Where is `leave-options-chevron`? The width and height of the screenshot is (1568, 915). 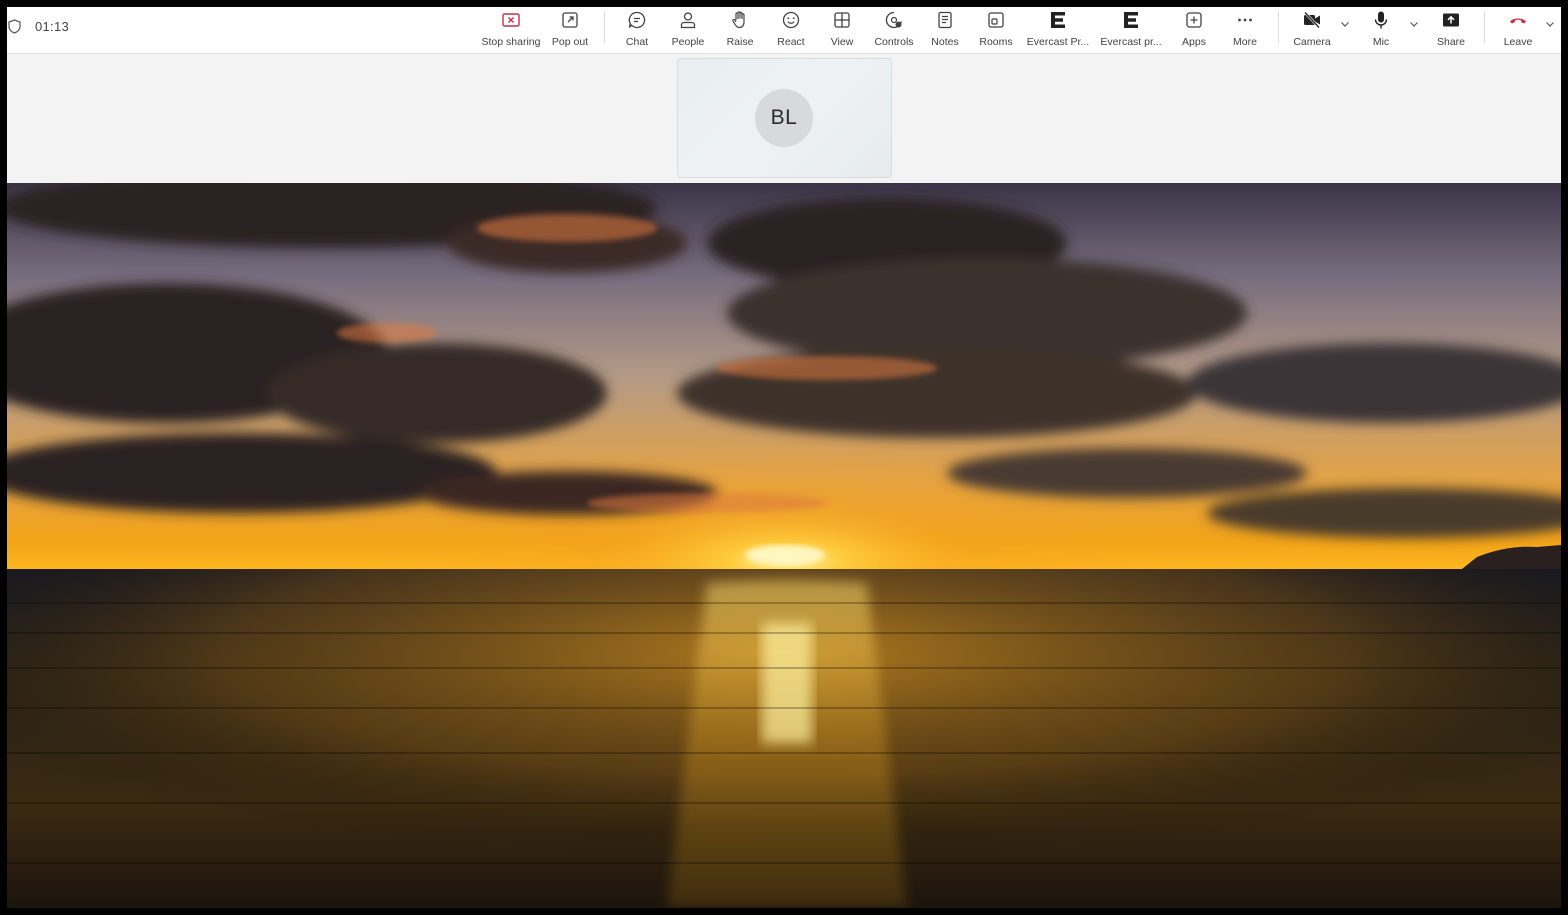
leave-options-chevron is located at coordinates (1550, 24).